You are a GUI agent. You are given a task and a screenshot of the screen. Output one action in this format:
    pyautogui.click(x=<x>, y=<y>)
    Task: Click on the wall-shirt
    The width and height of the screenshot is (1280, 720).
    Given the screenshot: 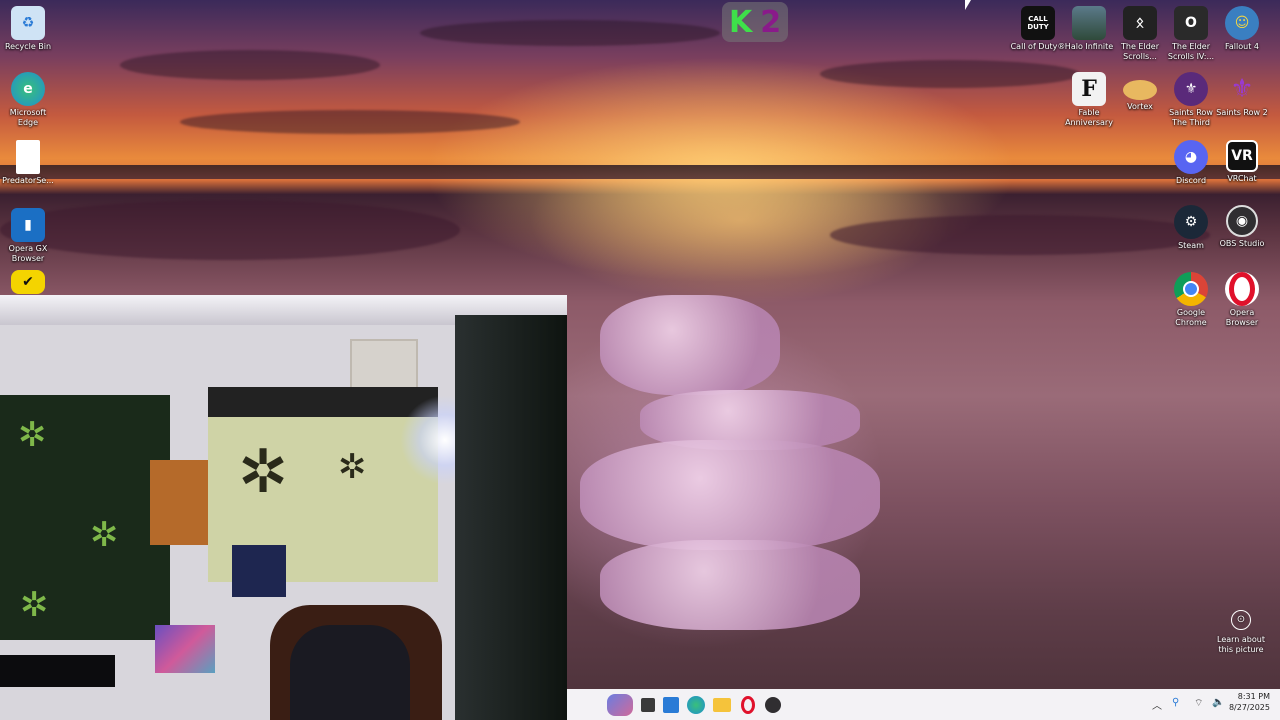 What is the action you would take?
    pyautogui.click(x=259, y=571)
    